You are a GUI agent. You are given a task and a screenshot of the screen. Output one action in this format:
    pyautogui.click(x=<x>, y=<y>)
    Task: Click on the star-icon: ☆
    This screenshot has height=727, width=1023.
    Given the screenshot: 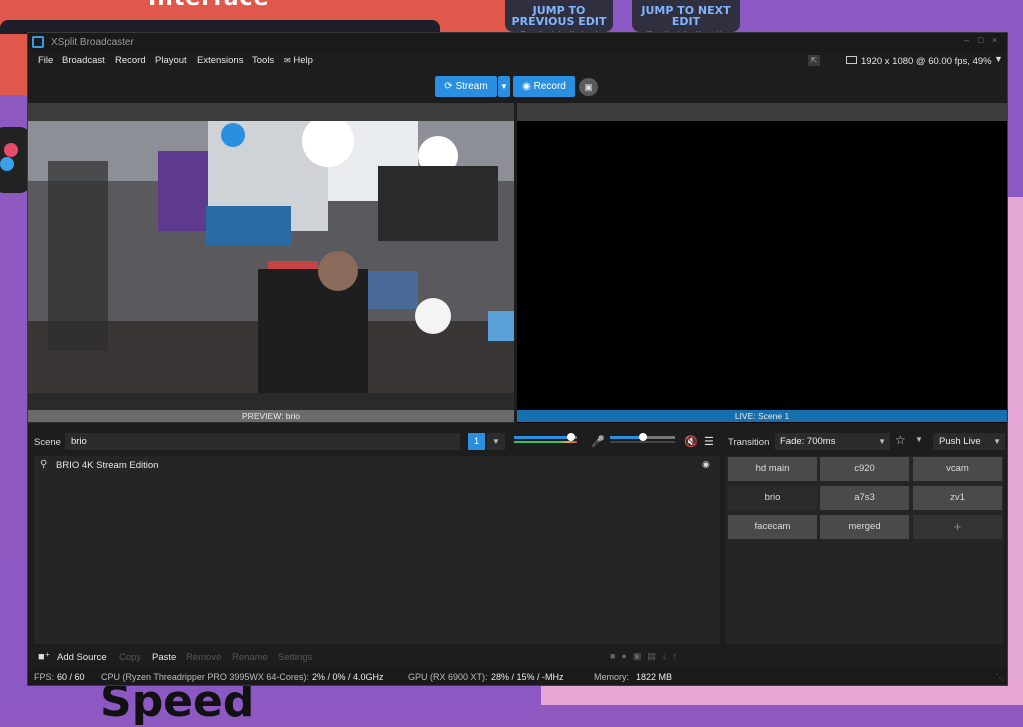 What is the action you would take?
    pyautogui.click(x=900, y=440)
    